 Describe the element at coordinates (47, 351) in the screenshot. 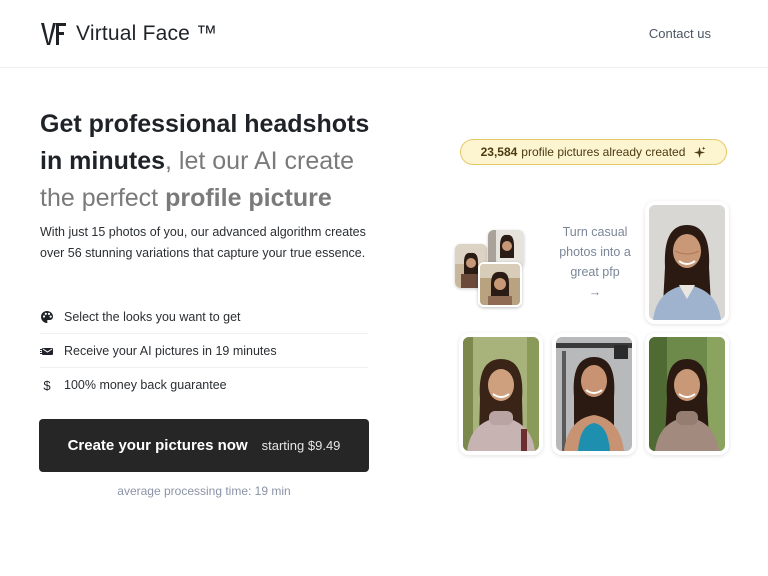

I see `fast-delivery-icon` at that location.